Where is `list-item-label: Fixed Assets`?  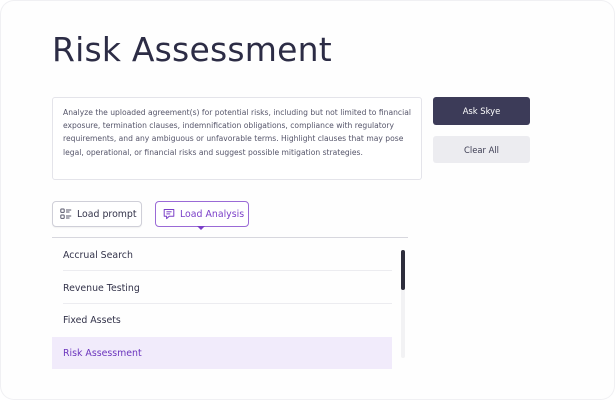 list-item-label: Fixed Assets is located at coordinates (92, 320).